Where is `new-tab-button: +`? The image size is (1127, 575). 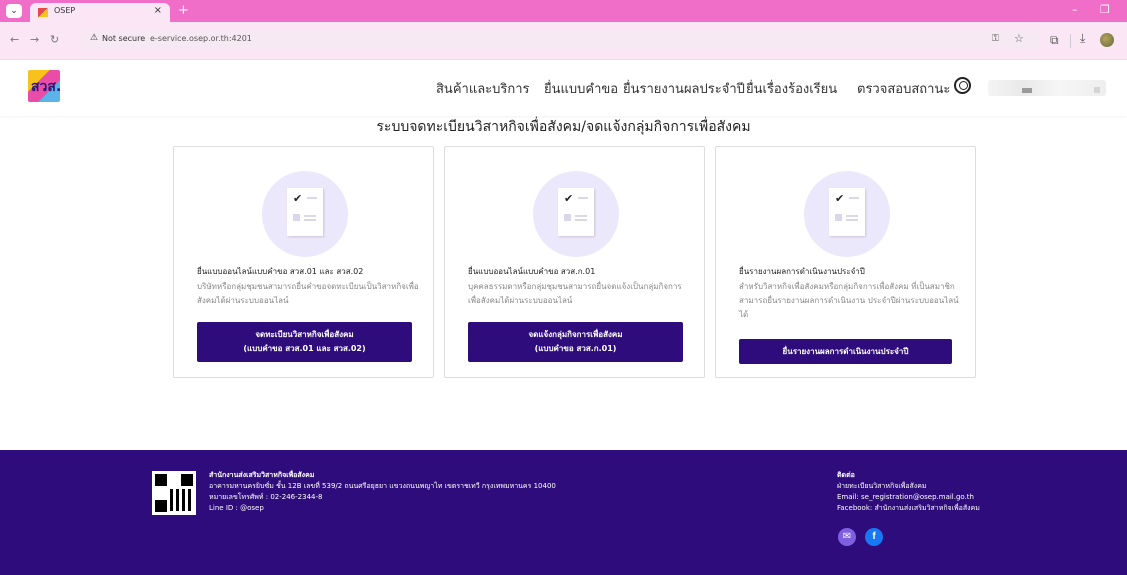 new-tab-button: + is located at coordinates (183, 10).